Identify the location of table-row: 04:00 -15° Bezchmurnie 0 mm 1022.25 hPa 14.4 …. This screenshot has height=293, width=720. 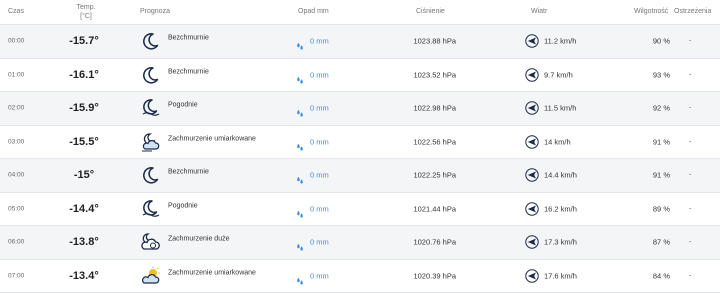
(360, 176).